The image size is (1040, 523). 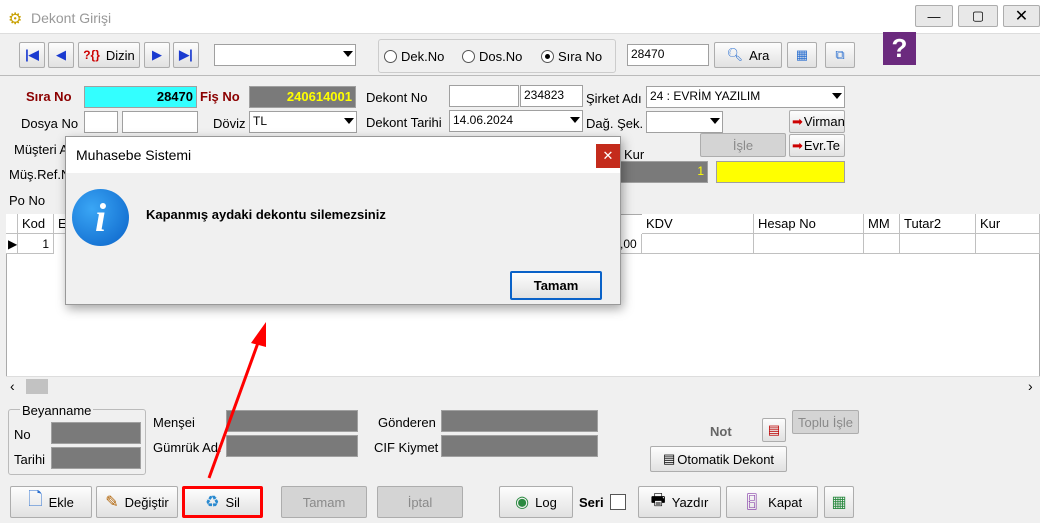 What do you see at coordinates (101, 122) in the screenshot?
I see `dosya-no-field` at bounding box center [101, 122].